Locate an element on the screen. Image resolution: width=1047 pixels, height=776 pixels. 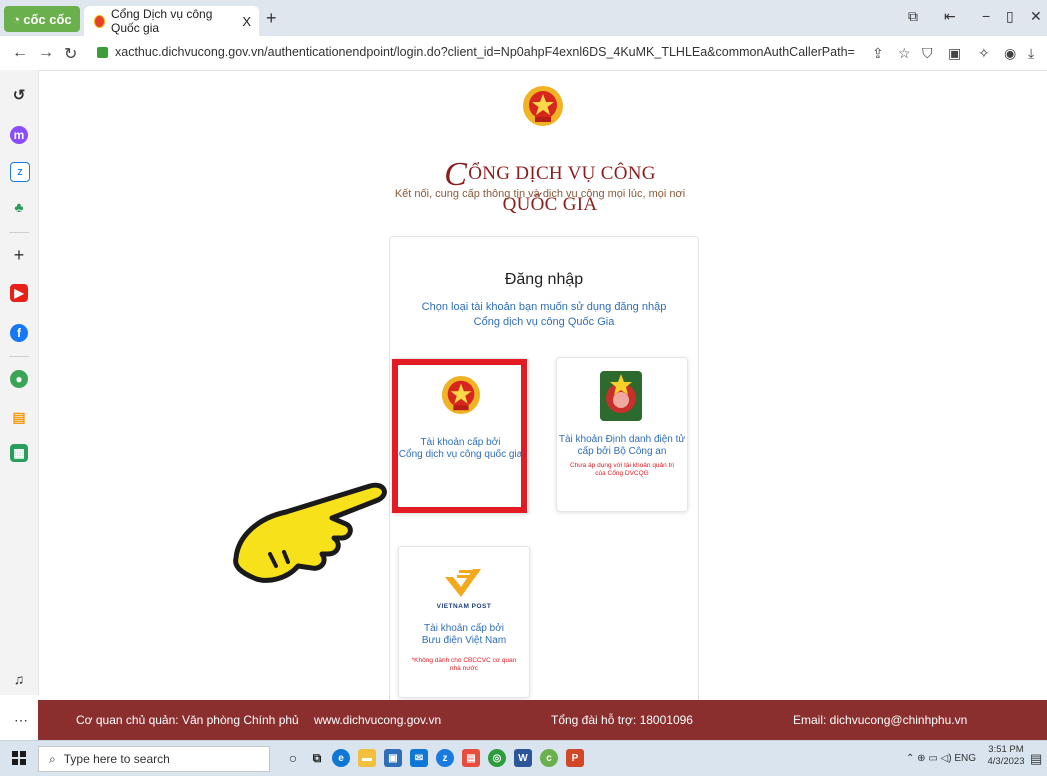
back-button: ← is located at coordinates (20, 53).